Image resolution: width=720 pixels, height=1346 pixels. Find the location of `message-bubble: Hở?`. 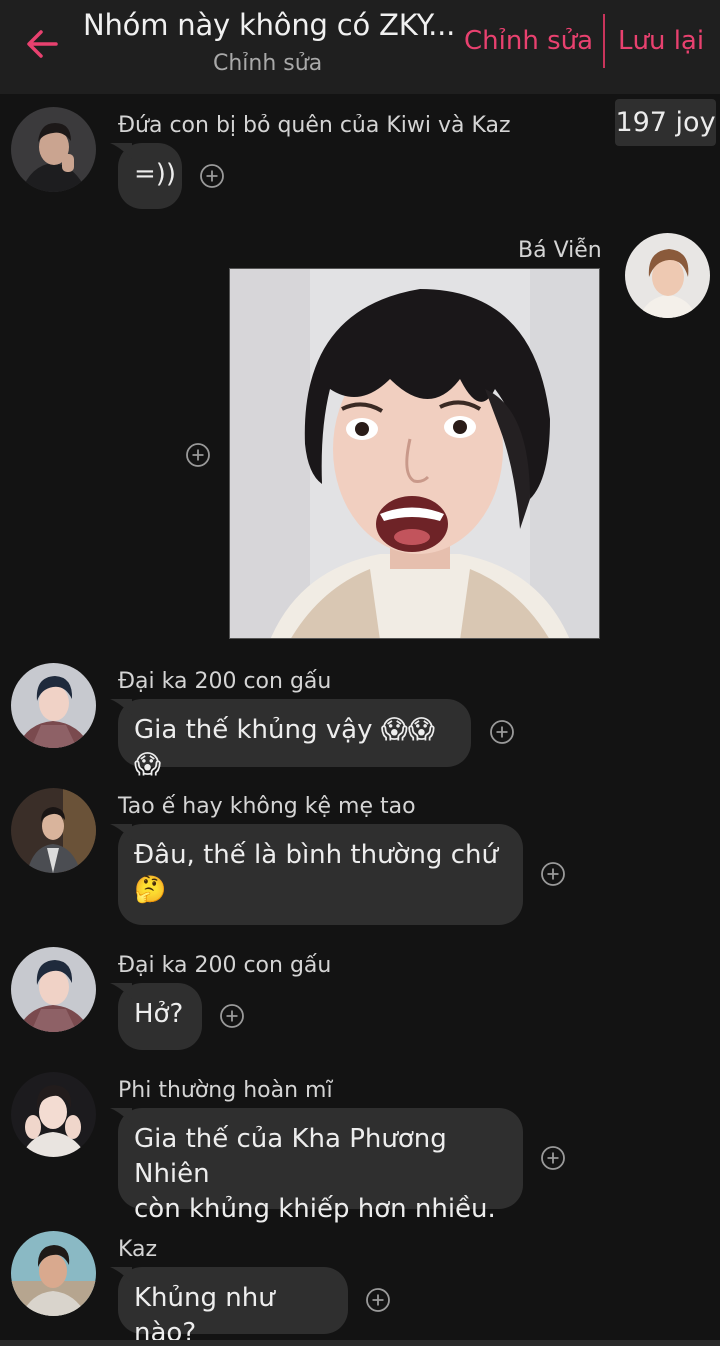

message-bubble: Hở? is located at coordinates (156, 1016).